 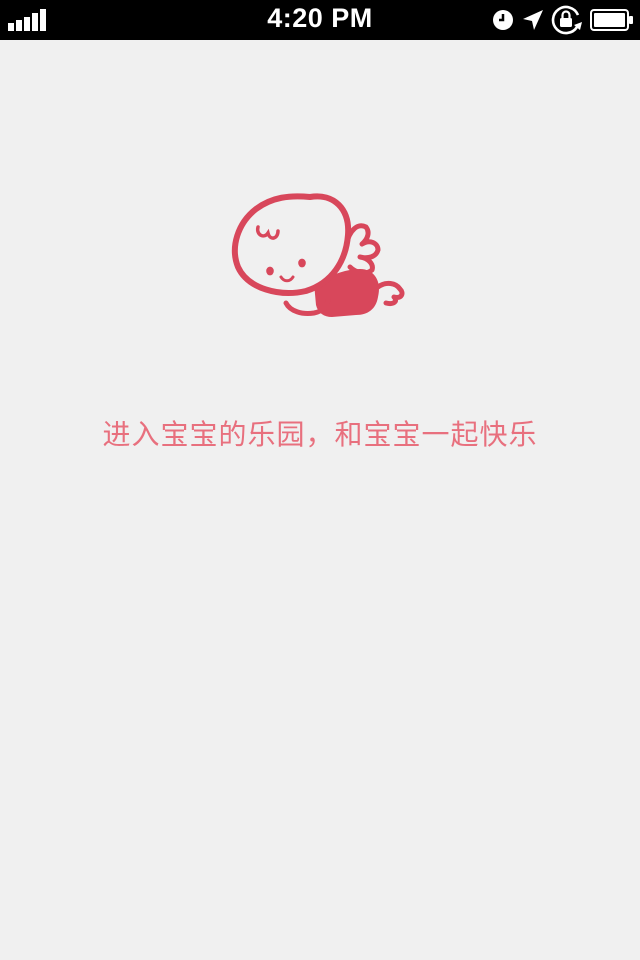 I want to click on crawling-baby-angel-icon, so click(x=318, y=255).